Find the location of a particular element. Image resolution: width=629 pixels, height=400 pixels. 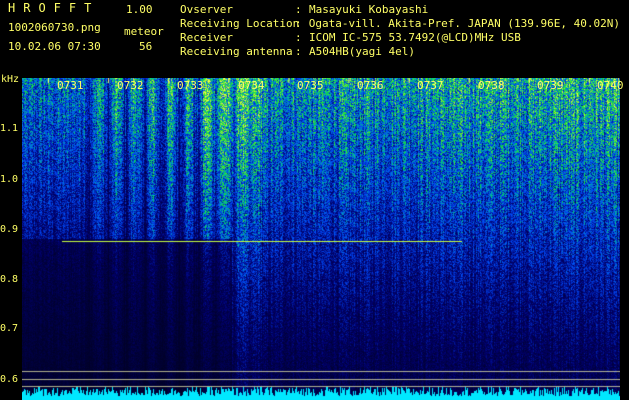

info-row-observer: Ovserver: Masayuki Kobayashi is located at coordinates (400, 10).